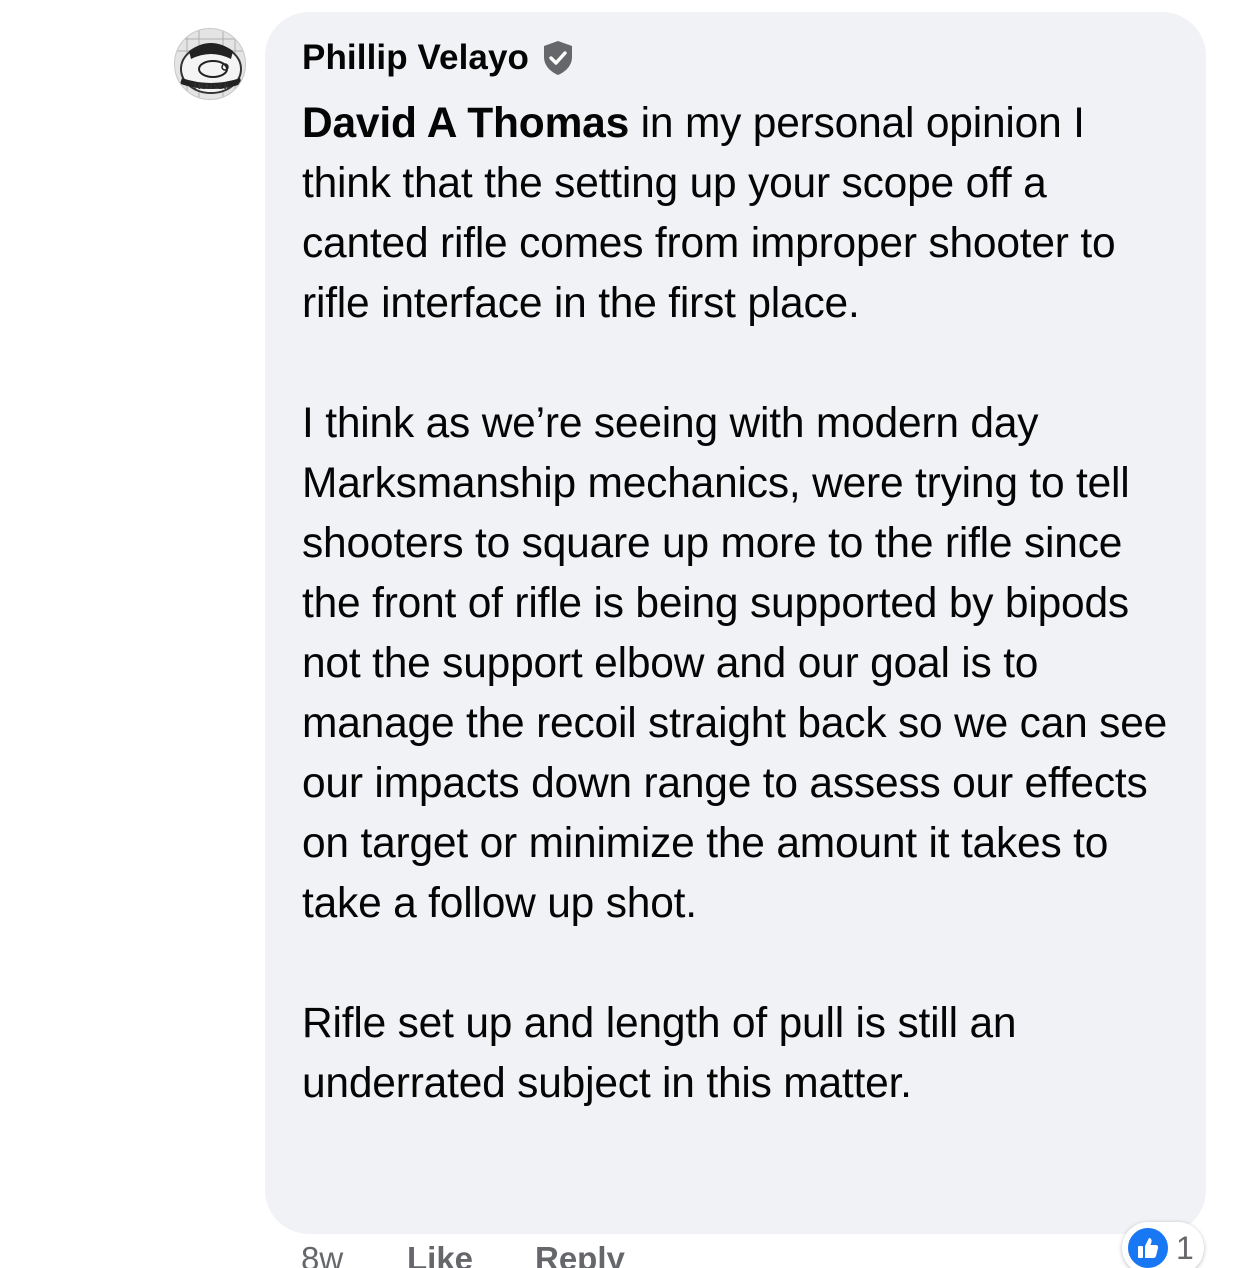  I want to click on like-button: Like, so click(471, 1254).